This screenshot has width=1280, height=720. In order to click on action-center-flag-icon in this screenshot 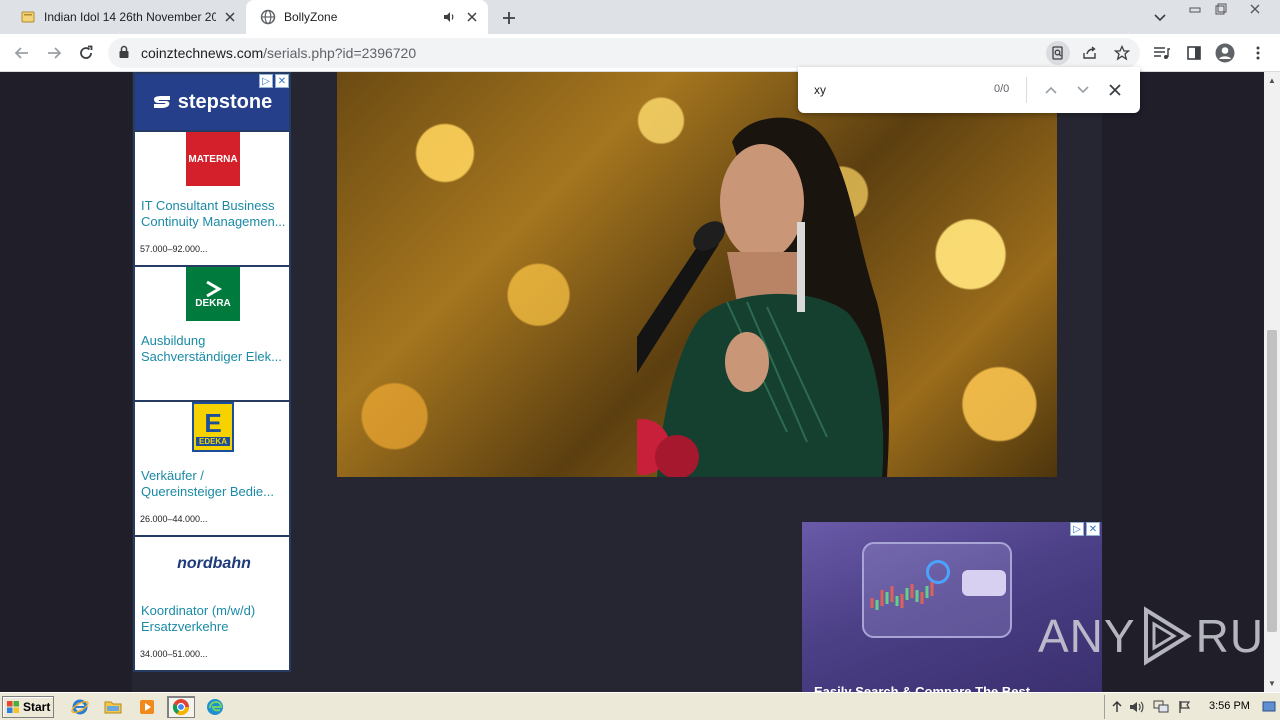, I will do `click(1185, 707)`.